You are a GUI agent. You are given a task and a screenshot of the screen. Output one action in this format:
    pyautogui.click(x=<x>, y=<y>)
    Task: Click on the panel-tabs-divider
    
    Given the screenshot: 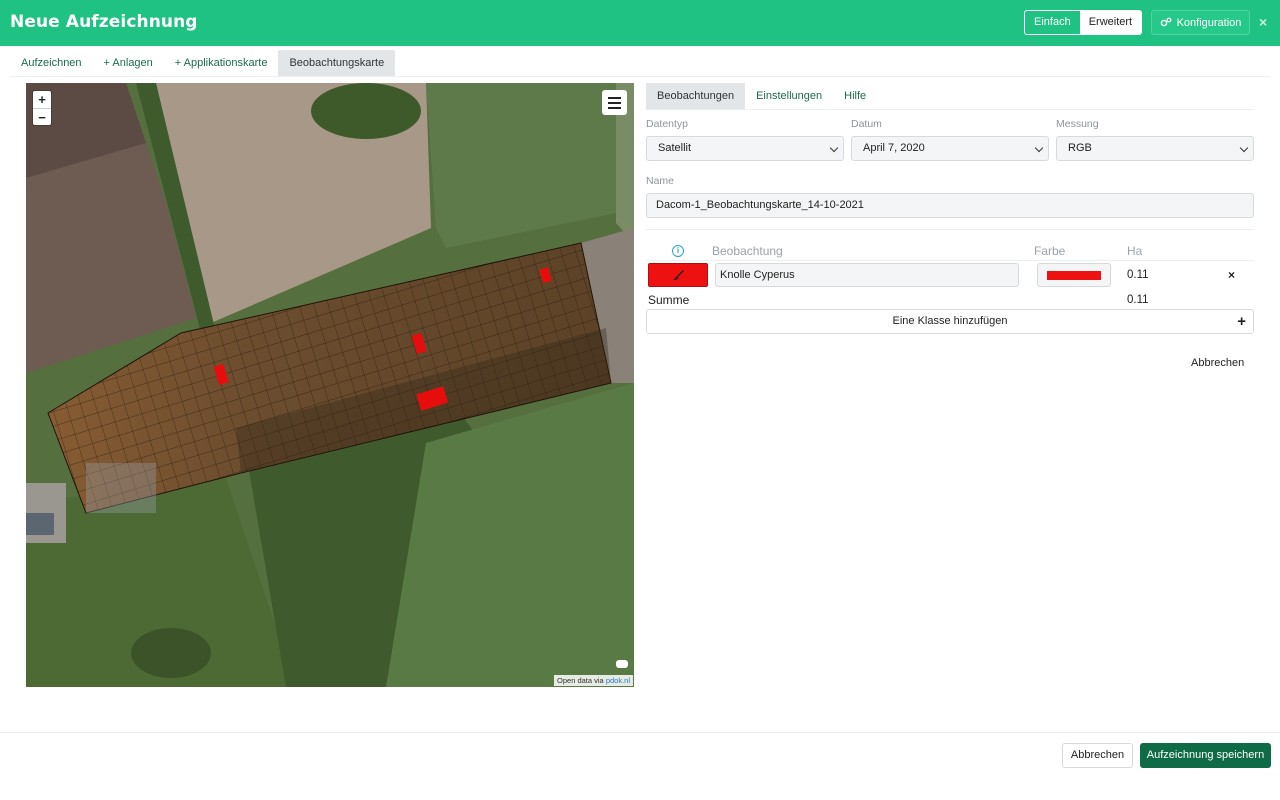 What is the action you would take?
    pyautogui.click(x=950, y=109)
    